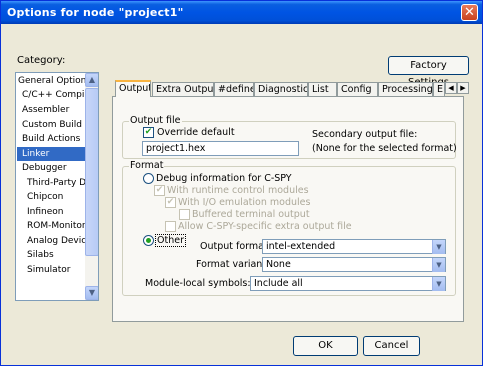 The width and height of the screenshot is (483, 366). I want to click on category-item-silabs: Silabs, so click(40, 255).